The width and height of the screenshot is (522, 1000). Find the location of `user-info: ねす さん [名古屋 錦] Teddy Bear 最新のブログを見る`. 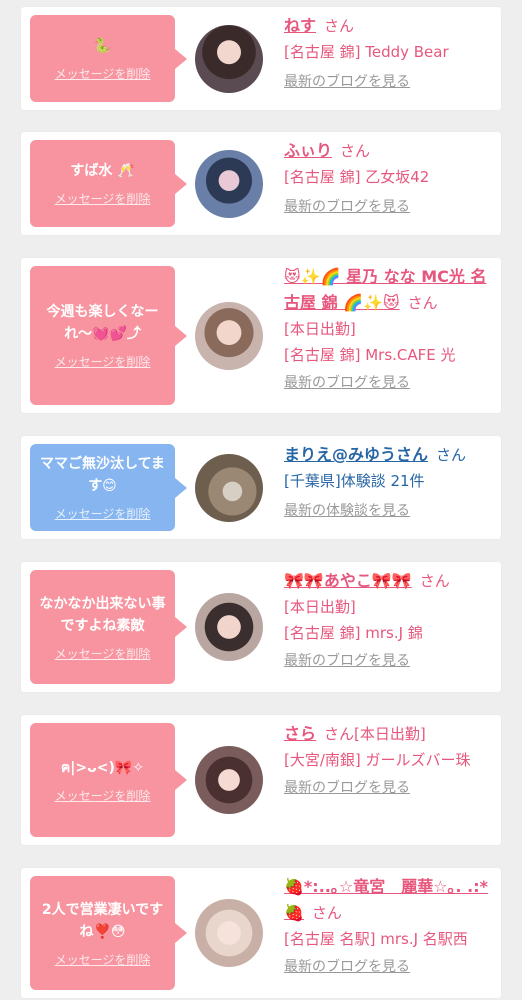

user-info: ねす さん [名古屋 錦] Teddy Bear 最新のブログを見る is located at coordinates (390, 54).